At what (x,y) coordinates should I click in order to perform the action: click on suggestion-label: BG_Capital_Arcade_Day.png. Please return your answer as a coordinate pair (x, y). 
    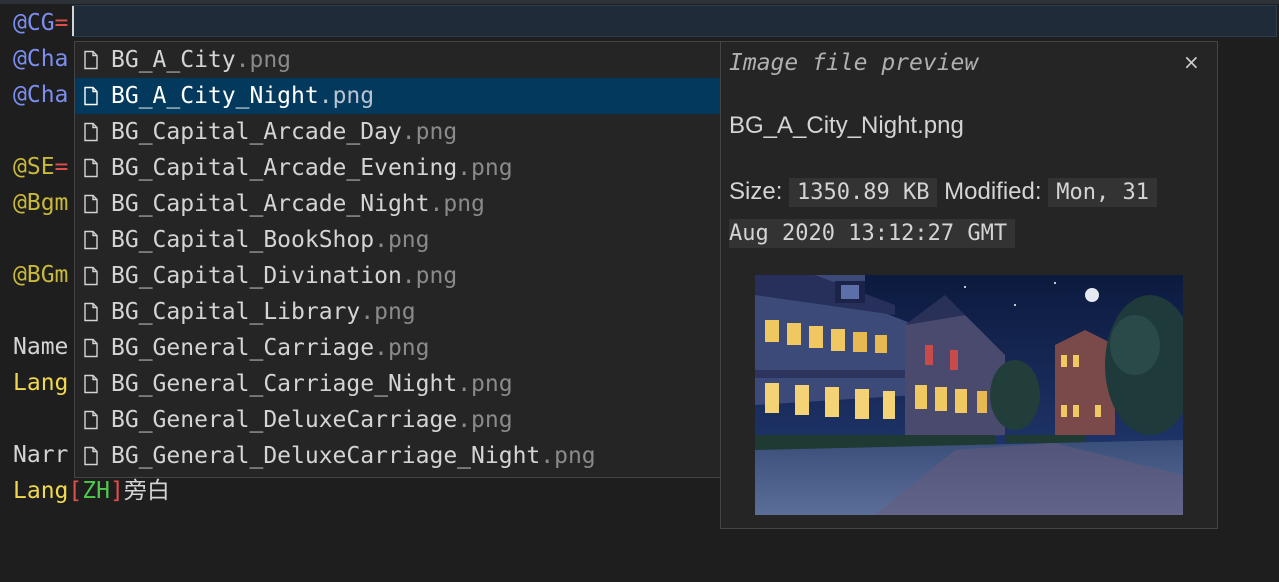
    Looking at the image, I should click on (284, 132).